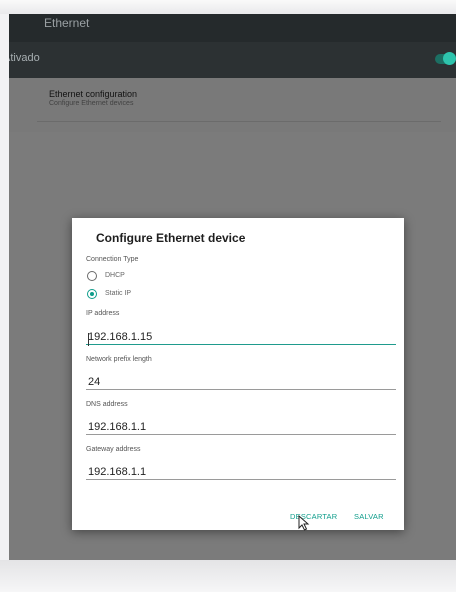 This screenshot has height=592, width=456. Describe the element at coordinates (92, 276) in the screenshot. I see `radio-dhcp` at that location.